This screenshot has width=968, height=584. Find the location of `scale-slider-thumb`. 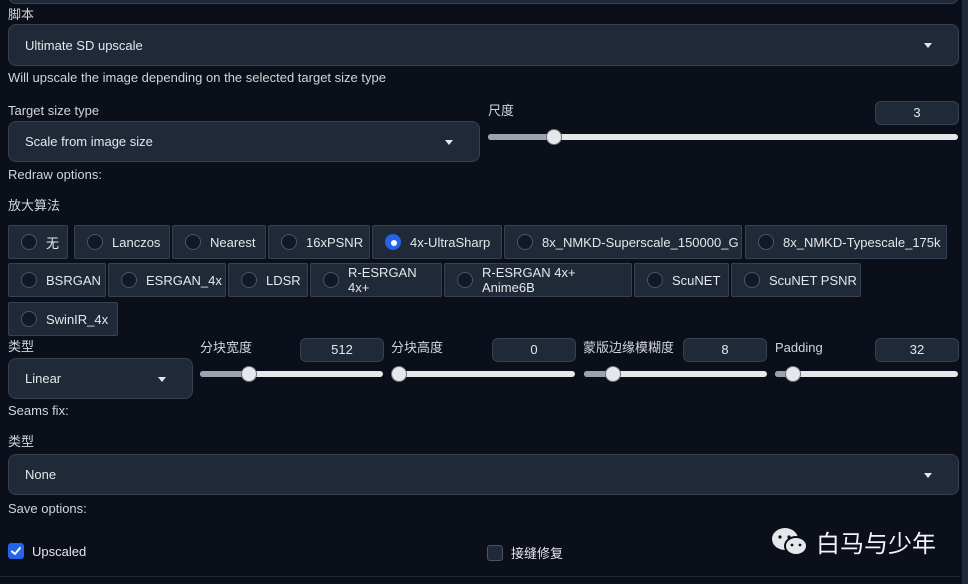

scale-slider-thumb is located at coordinates (553, 137).